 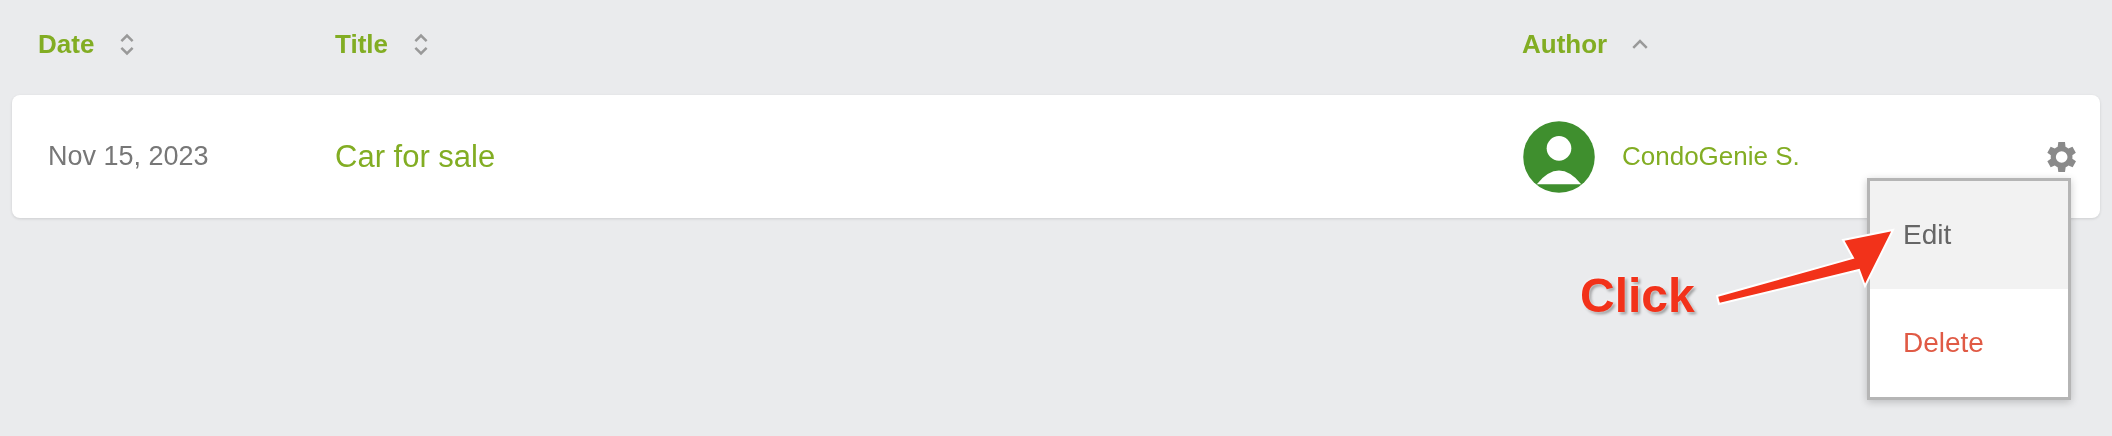 I want to click on title-link: Car for sale, so click(x=928, y=156).